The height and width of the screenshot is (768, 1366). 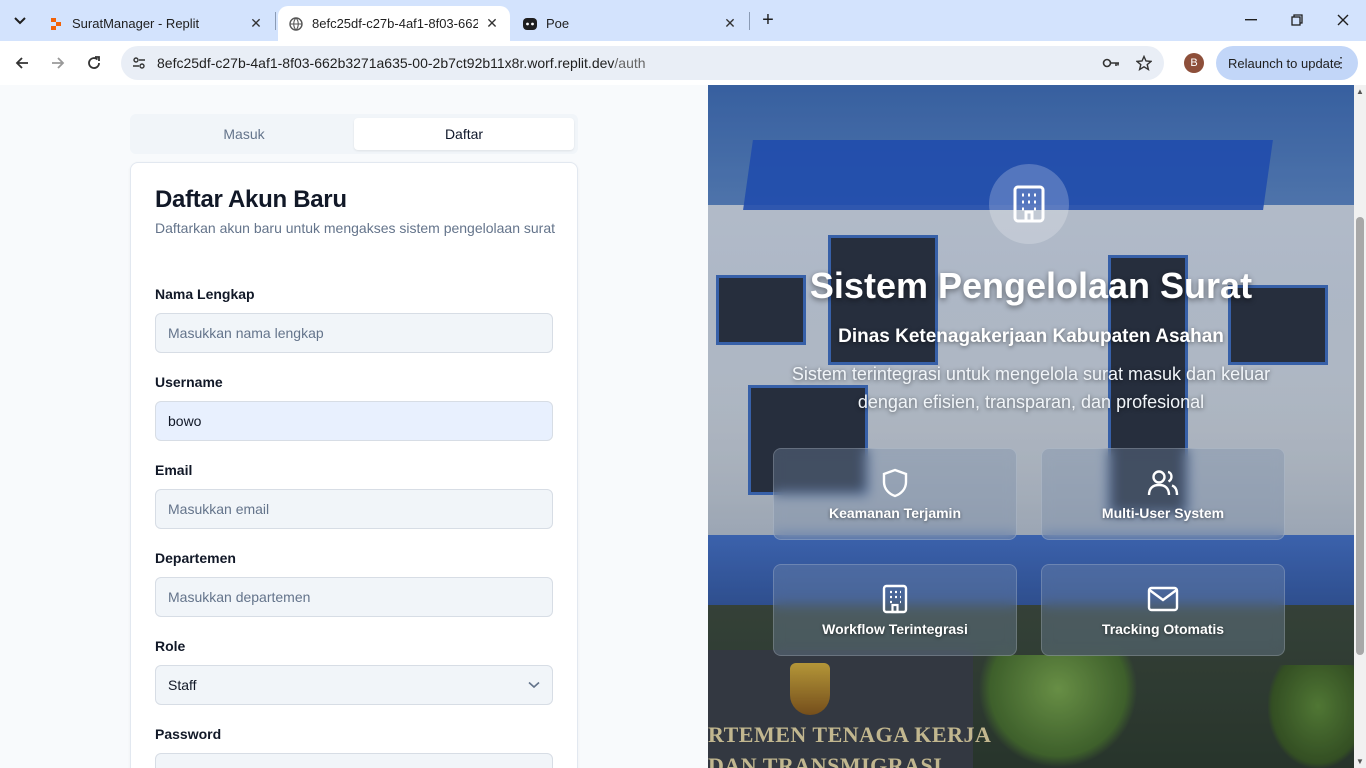 I want to click on url-path: /auth, so click(x=630, y=63).